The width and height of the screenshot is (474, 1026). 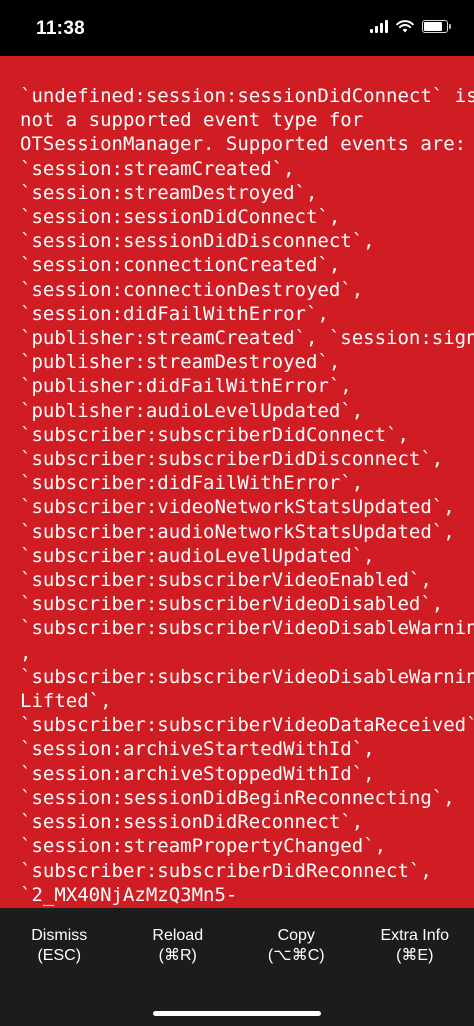 What do you see at coordinates (296, 935) in the screenshot?
I see `copy-label: Copy` at bounding box center [296, 935].